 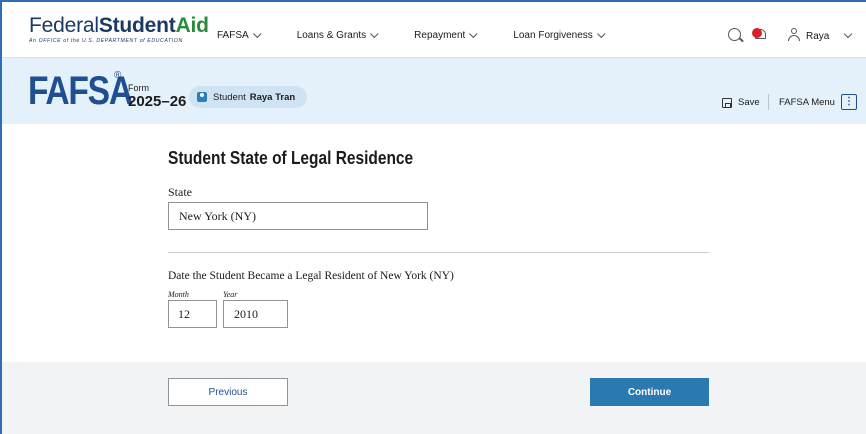 What do you see at coordinates (734, 34) in the screenshot?
I see `search-icon` at bounding box center [734, 34].